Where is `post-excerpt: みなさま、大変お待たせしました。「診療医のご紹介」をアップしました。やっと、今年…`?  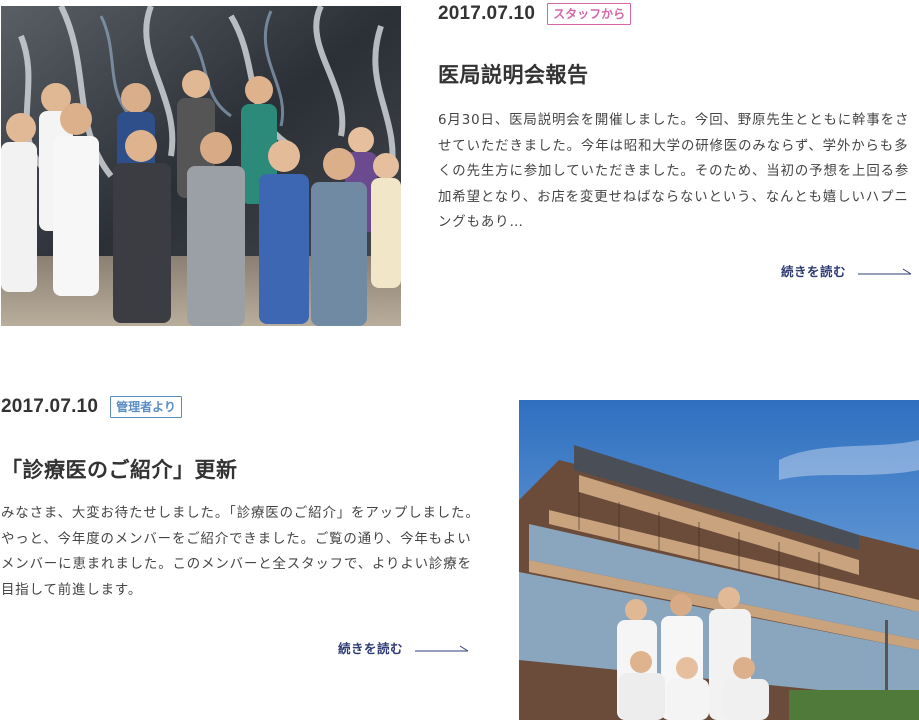 post-excerpt: みなさま、大変お待たせしました。「診療医のご紹介」をアップしました。やっと、今年… is located at coordinates (240, 552).